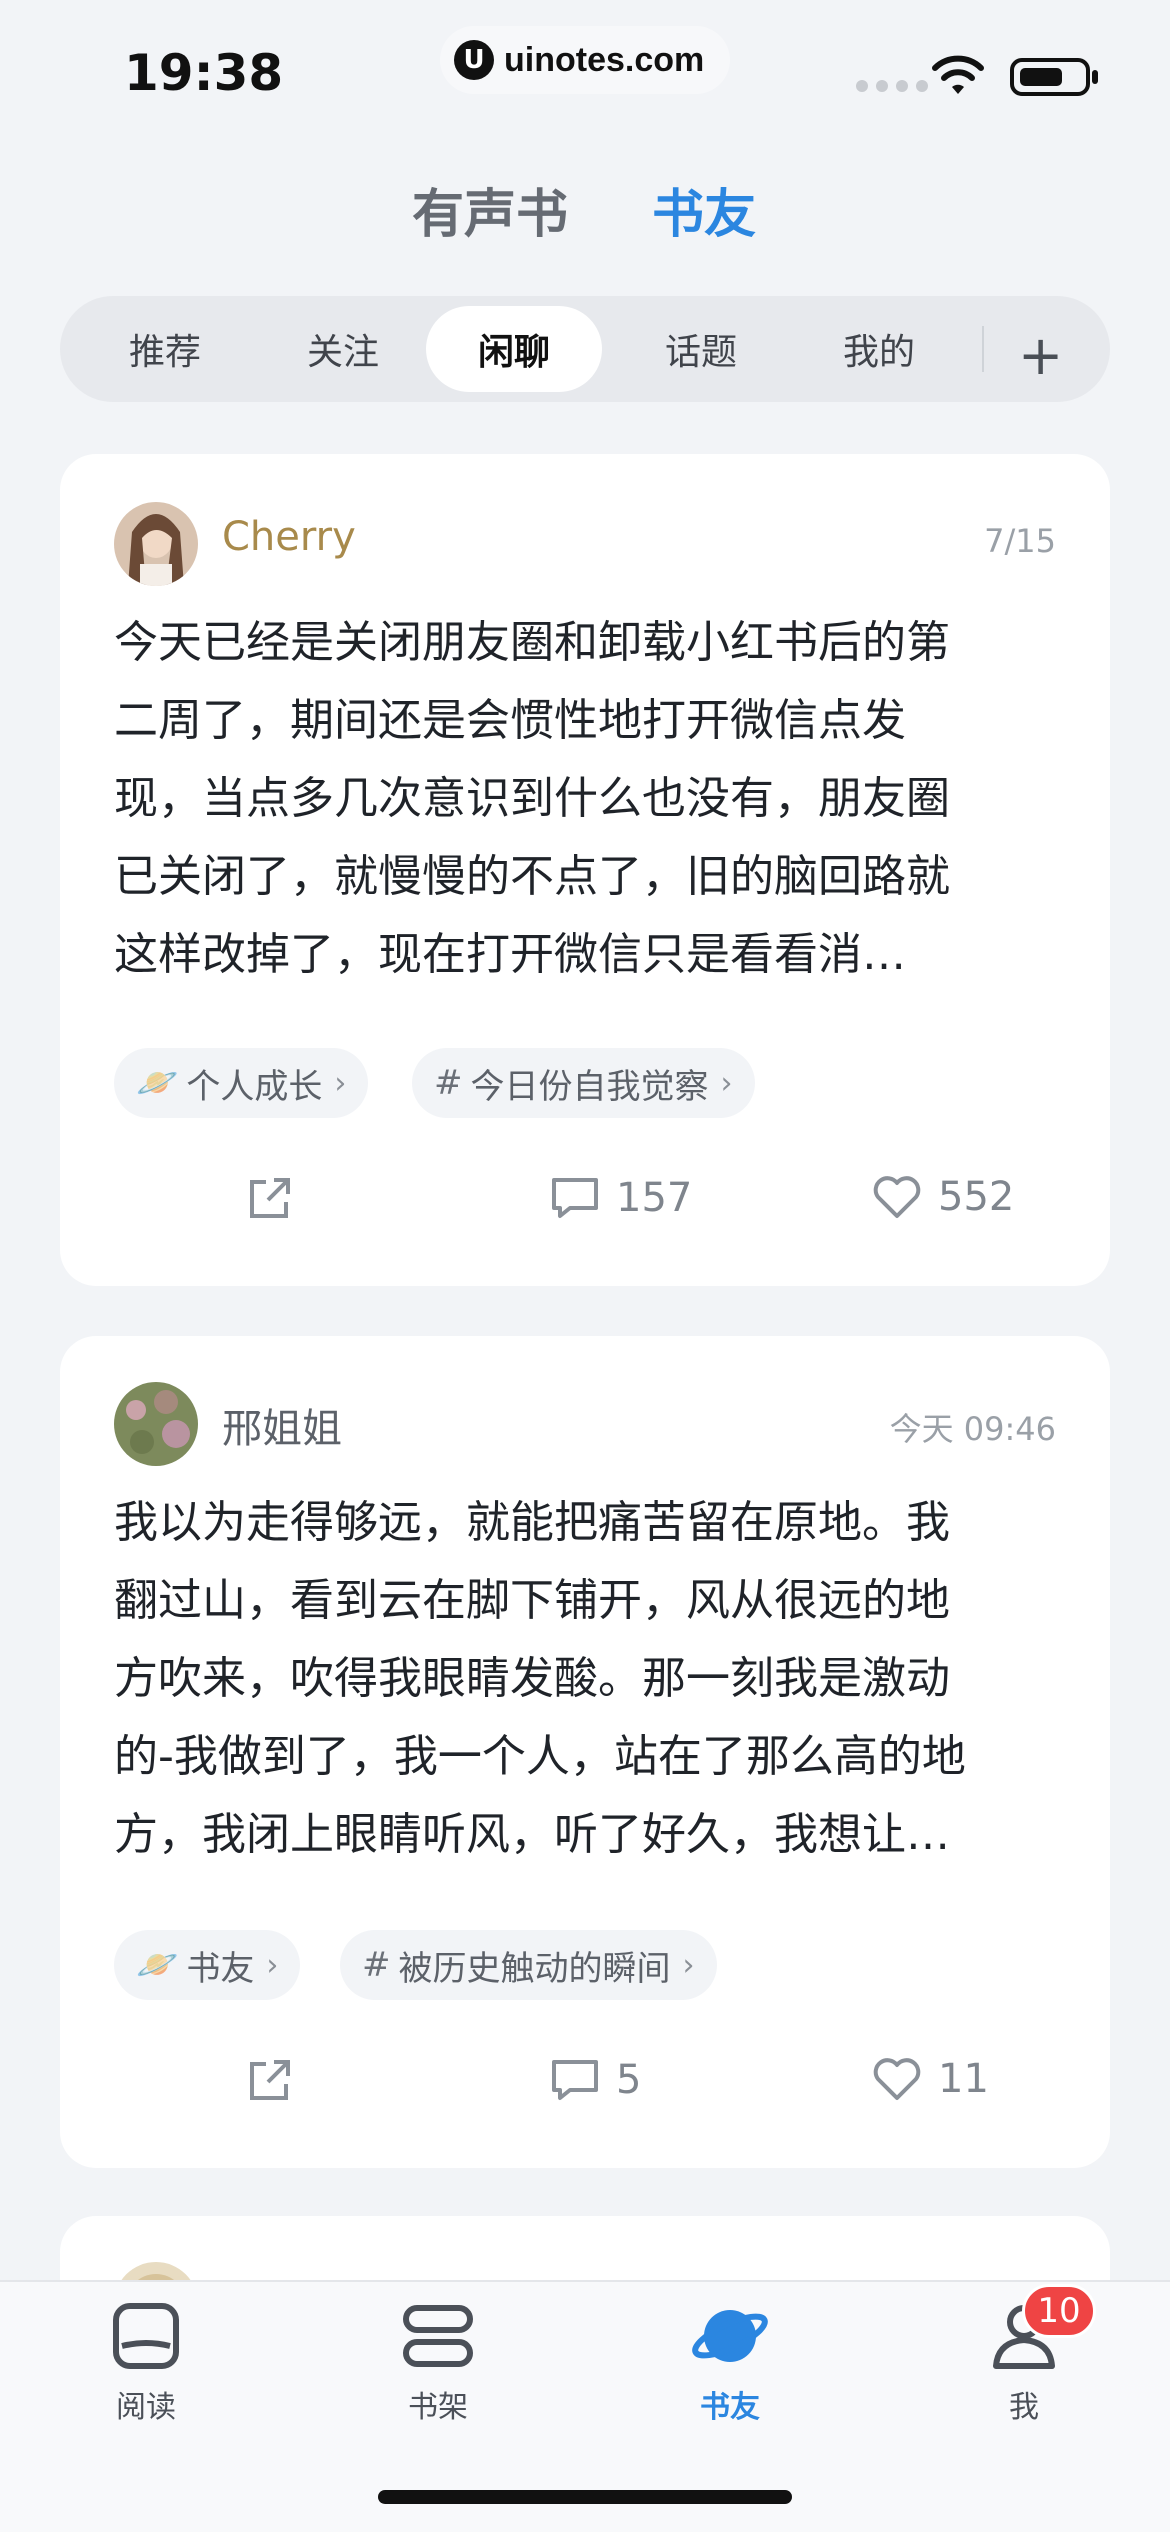  I want to click on hashtag-chip: # 被历史触动的瞬间 ›, so click(528, 1965).